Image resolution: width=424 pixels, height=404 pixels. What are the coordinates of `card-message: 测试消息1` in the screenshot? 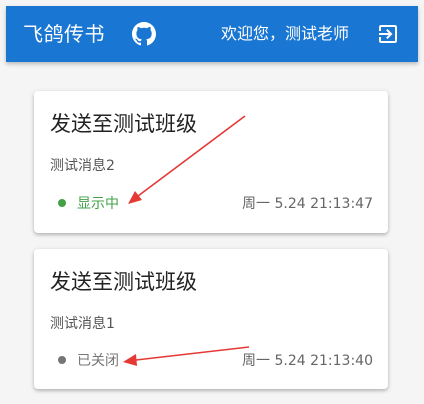 It's located at (82, 324).